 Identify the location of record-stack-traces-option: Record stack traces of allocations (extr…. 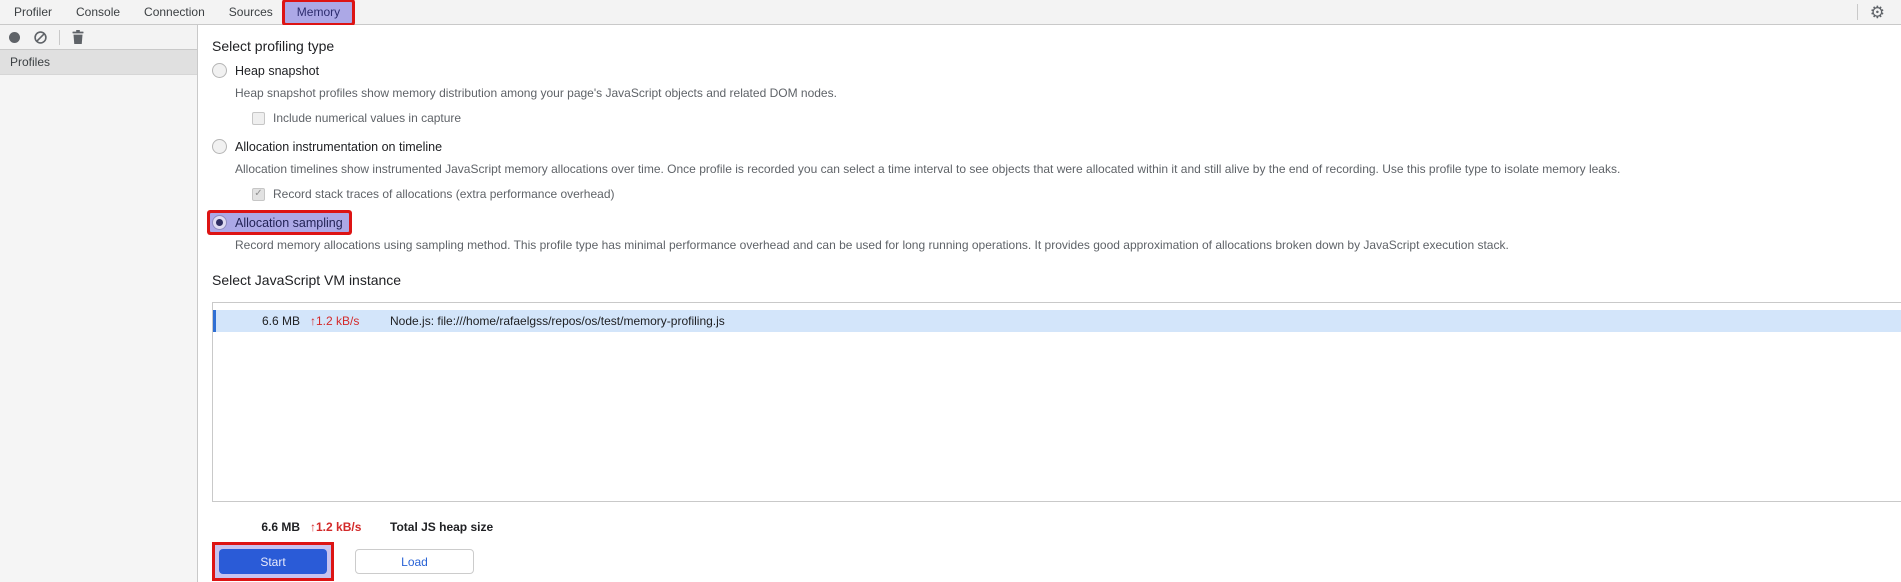
(1076, 194).